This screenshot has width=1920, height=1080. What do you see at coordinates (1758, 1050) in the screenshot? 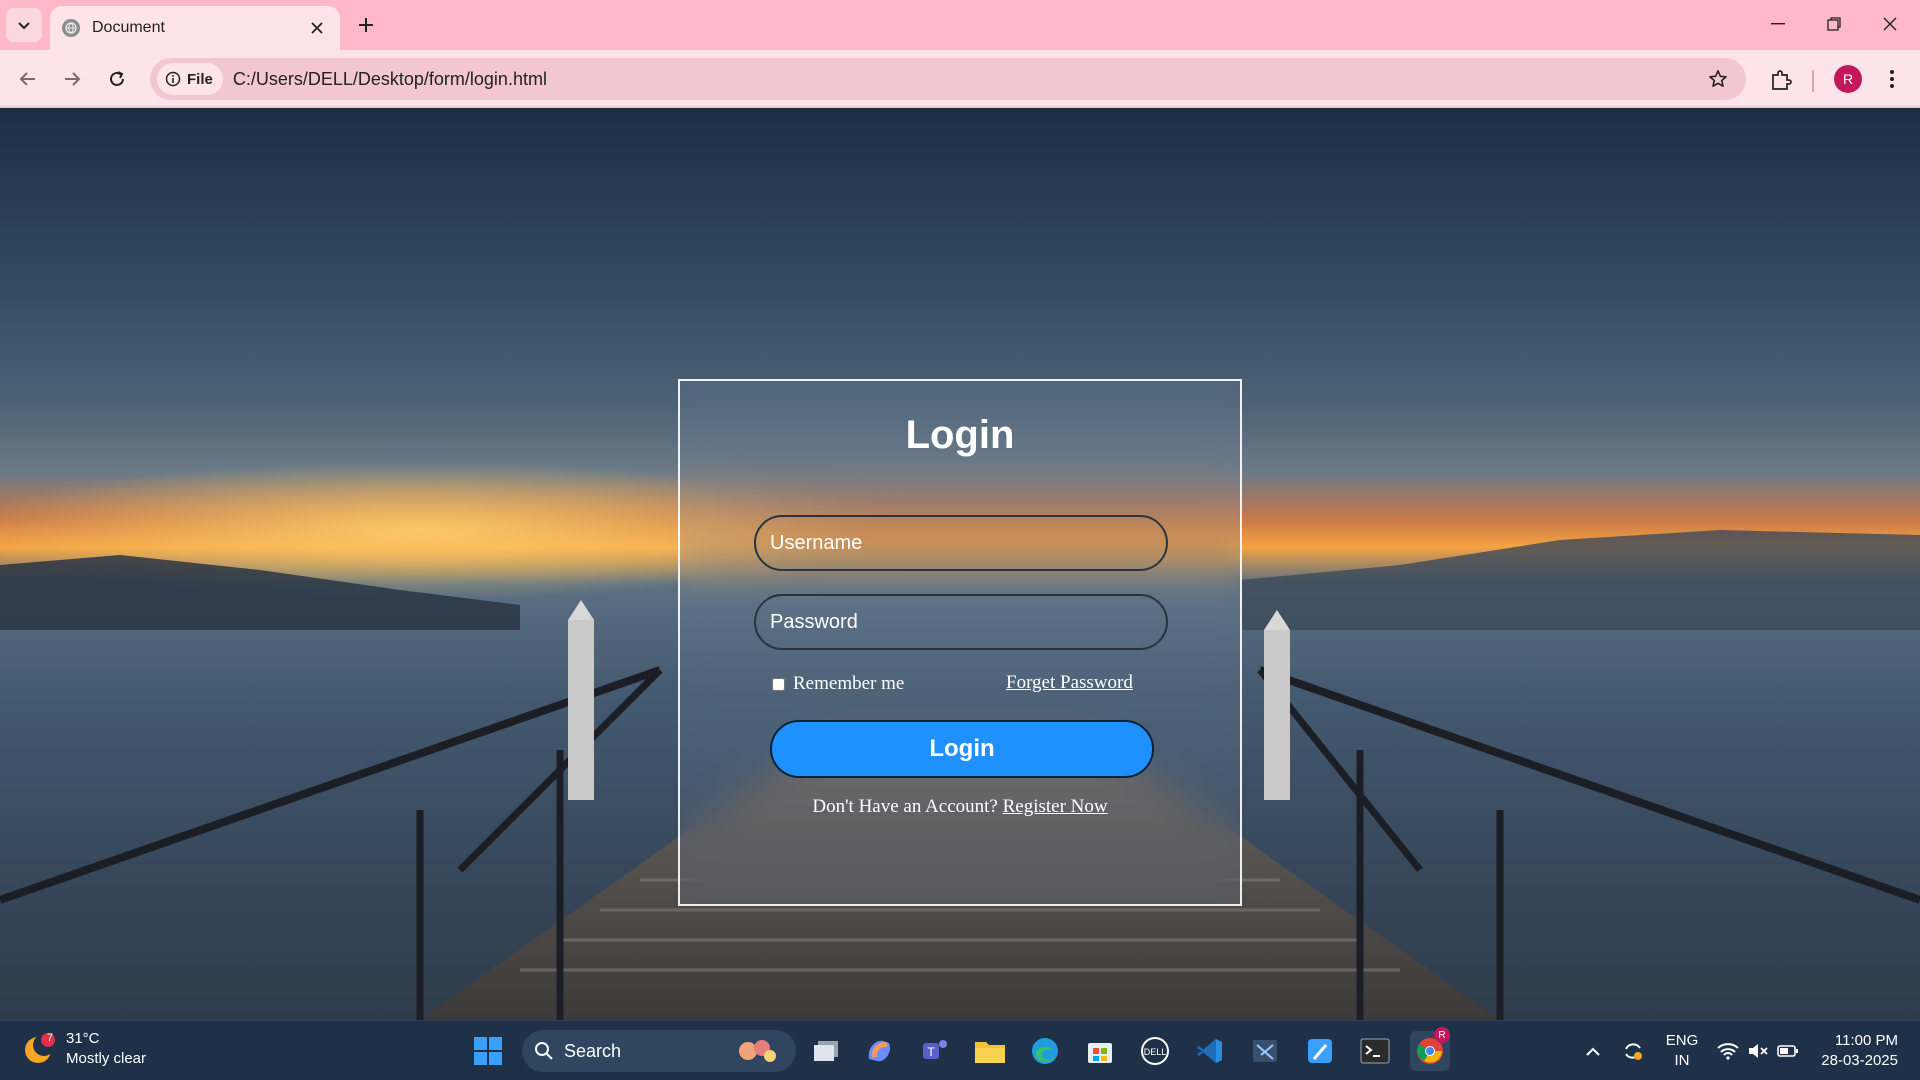
I see `volume-muted-icon` at bounding box center [1758, 1050].